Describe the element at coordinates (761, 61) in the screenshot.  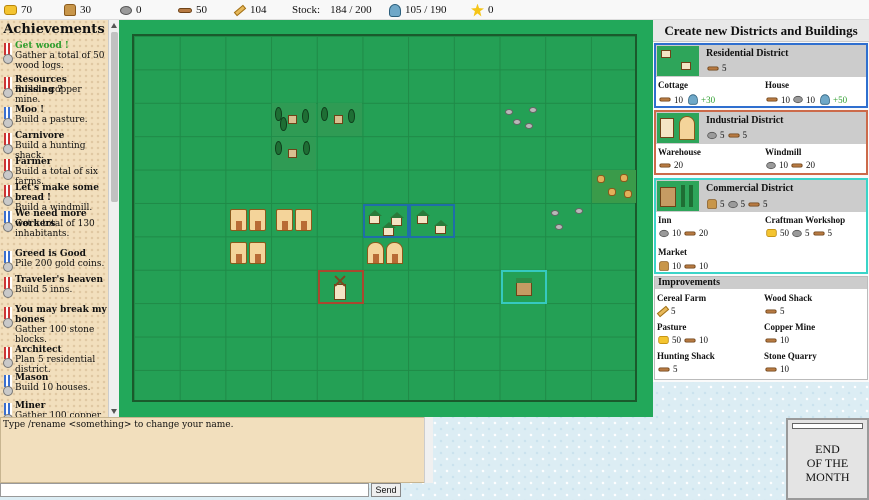
I see `residential-district-header: Residential District 5` at that location.